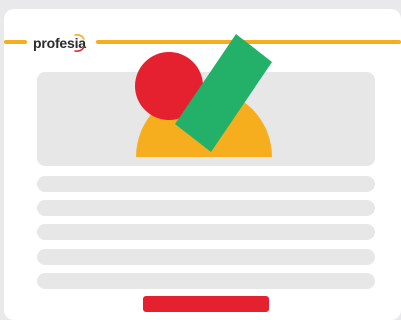 The height and width of the screenshot is (320, 401). I want to click on header-accent-line-left, so click(15, 42).